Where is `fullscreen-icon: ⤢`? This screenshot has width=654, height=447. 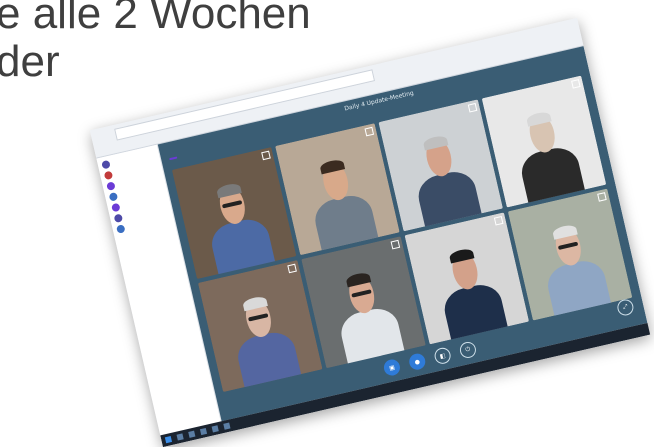 fullscreen-icon: ⤢ is located at coordinates (625, 307).